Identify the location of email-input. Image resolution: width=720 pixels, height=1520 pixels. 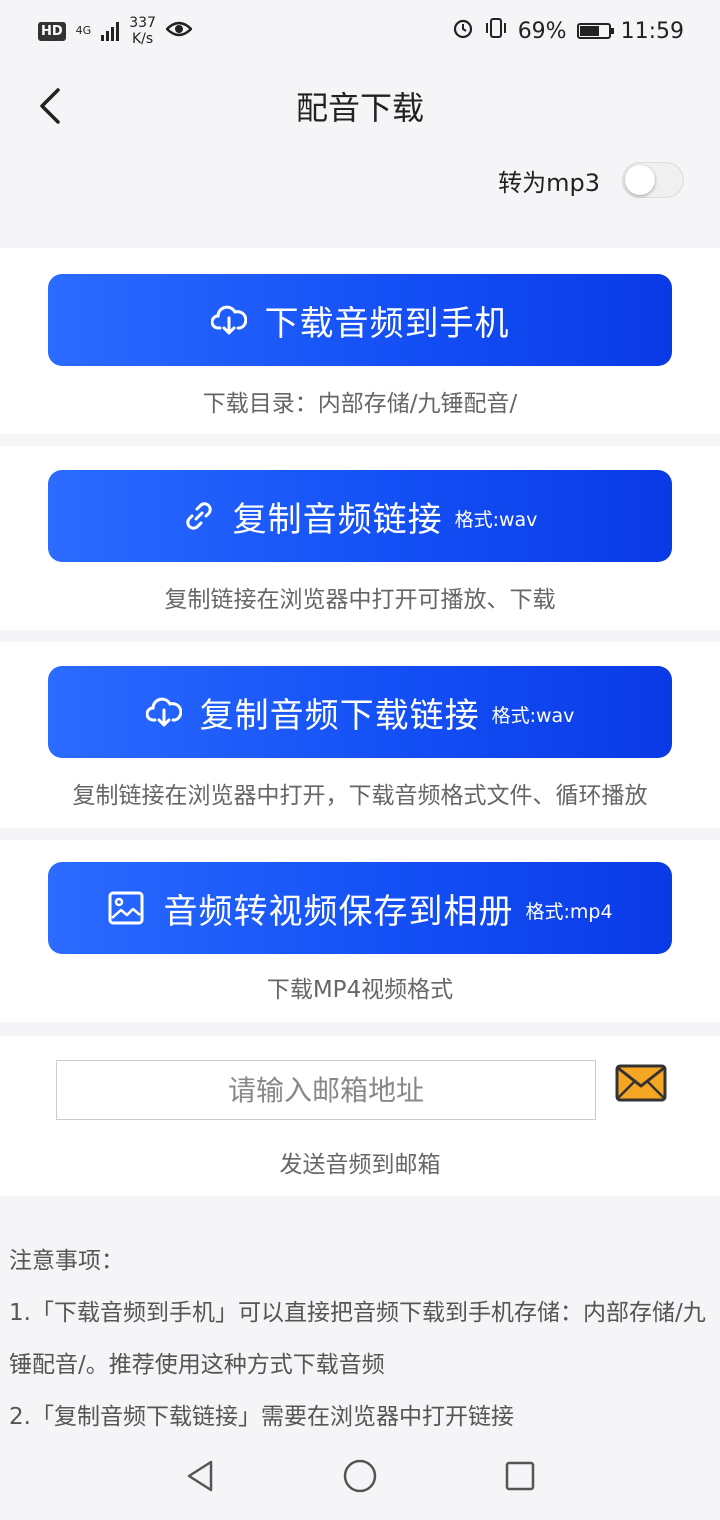
(326, 1090).